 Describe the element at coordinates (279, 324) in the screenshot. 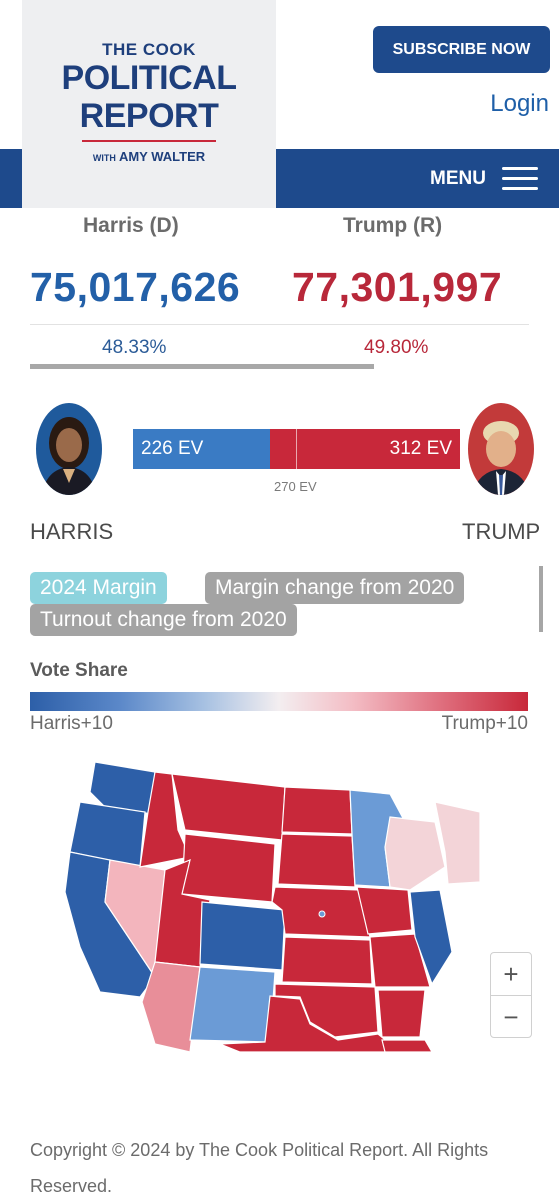

I see `divider` at that location.